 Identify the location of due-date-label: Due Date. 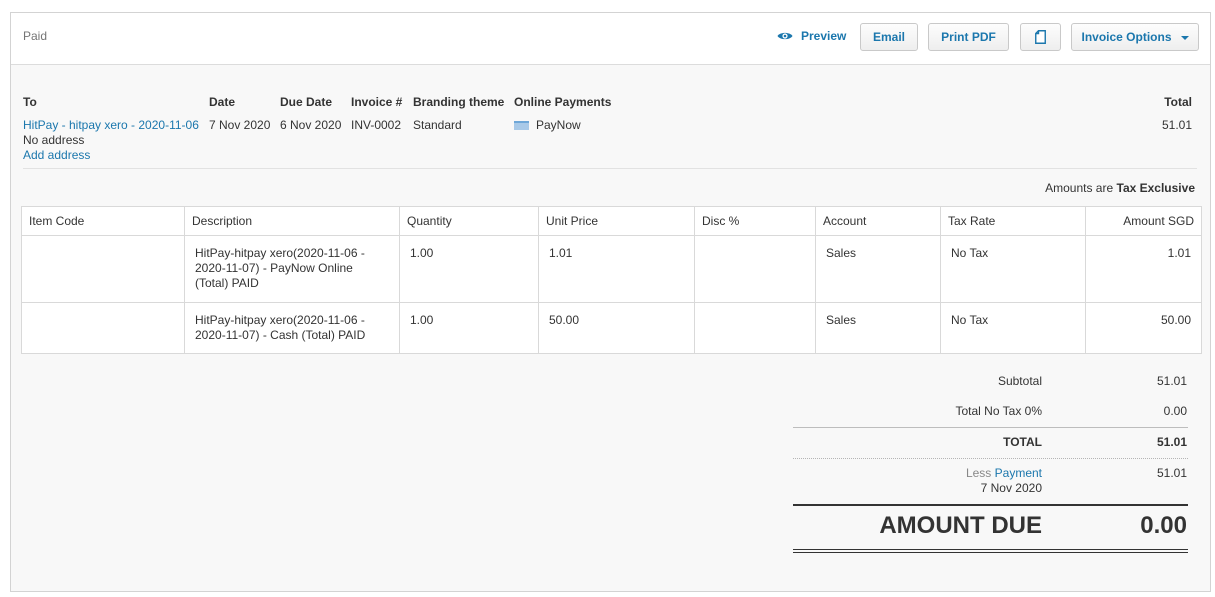
(306, 102).